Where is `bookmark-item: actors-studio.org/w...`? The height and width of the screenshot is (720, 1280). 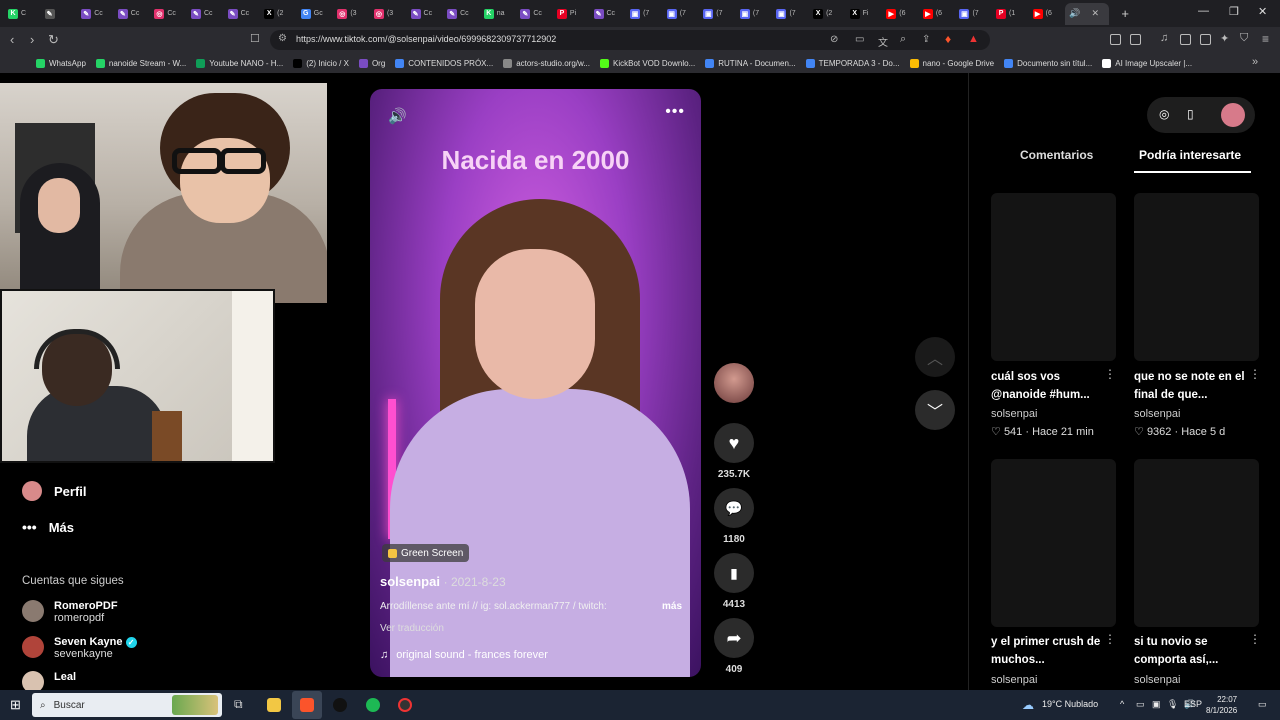 bookmark-item: actors-studio.org/w... is located at coordinates (546, 63).